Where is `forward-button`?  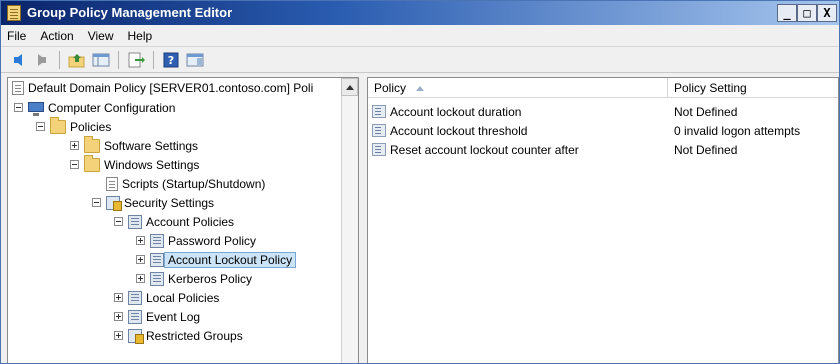
forward-button is located at coordinates (42, 60).